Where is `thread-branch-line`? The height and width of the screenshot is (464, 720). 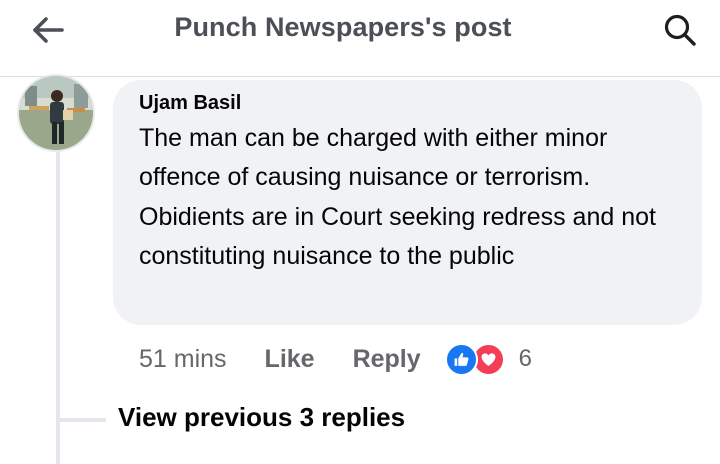 thread-branch-line is located at coordinates (82, 420).